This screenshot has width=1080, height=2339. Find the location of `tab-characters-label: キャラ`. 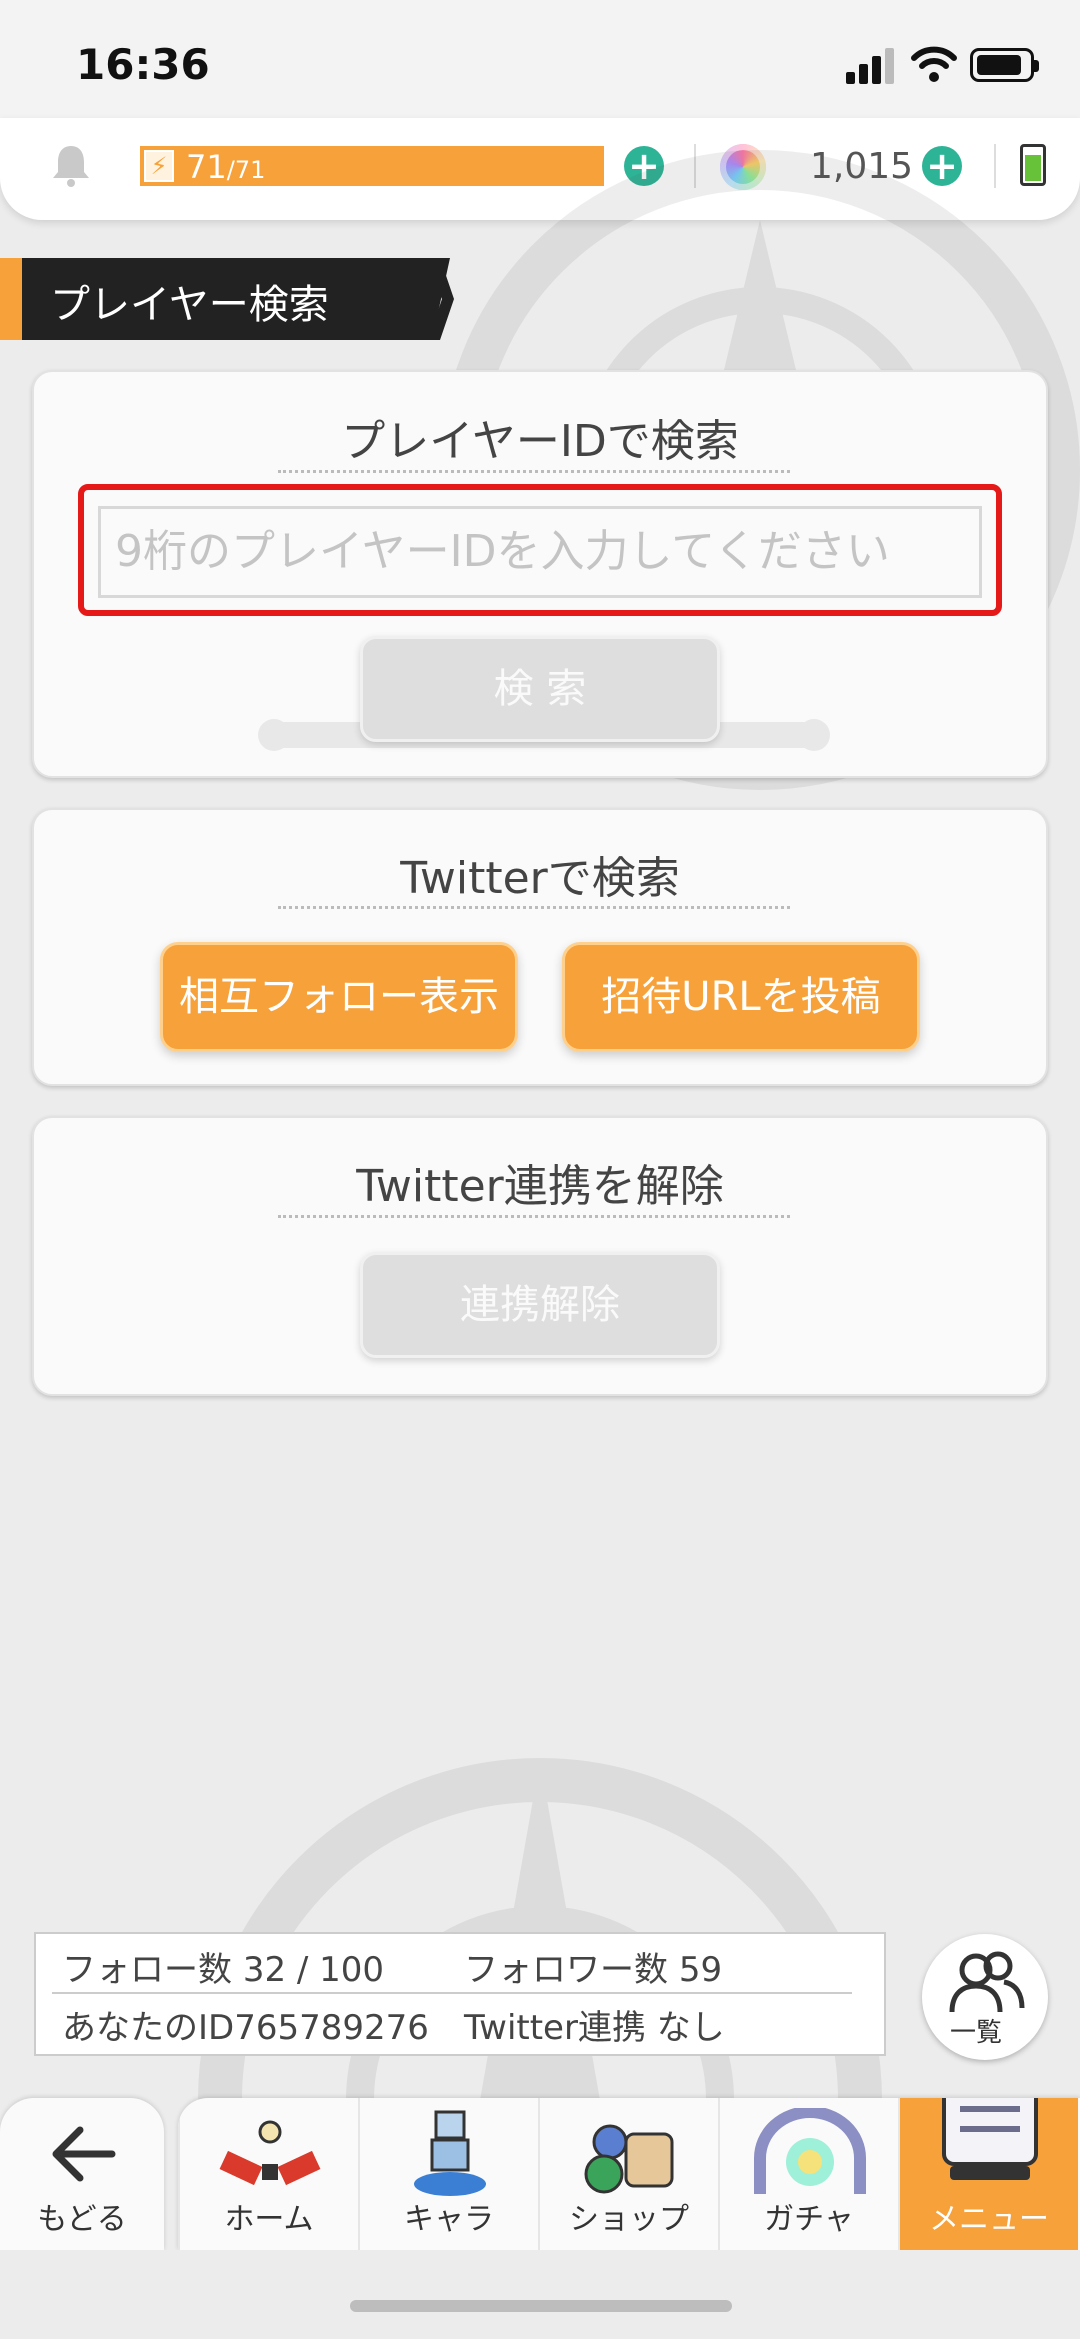

tab-characters-label: キャラ is located at coordinates (449, 2219).